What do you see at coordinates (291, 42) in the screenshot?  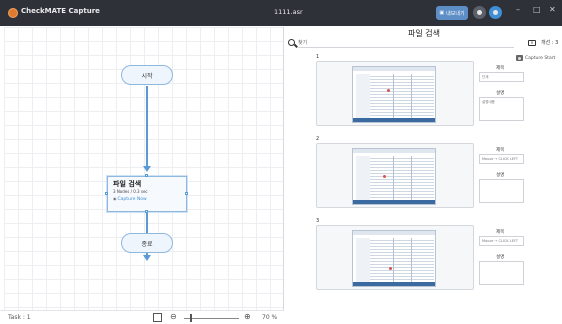 I see `search-icon` at bounding box center [291, 42].